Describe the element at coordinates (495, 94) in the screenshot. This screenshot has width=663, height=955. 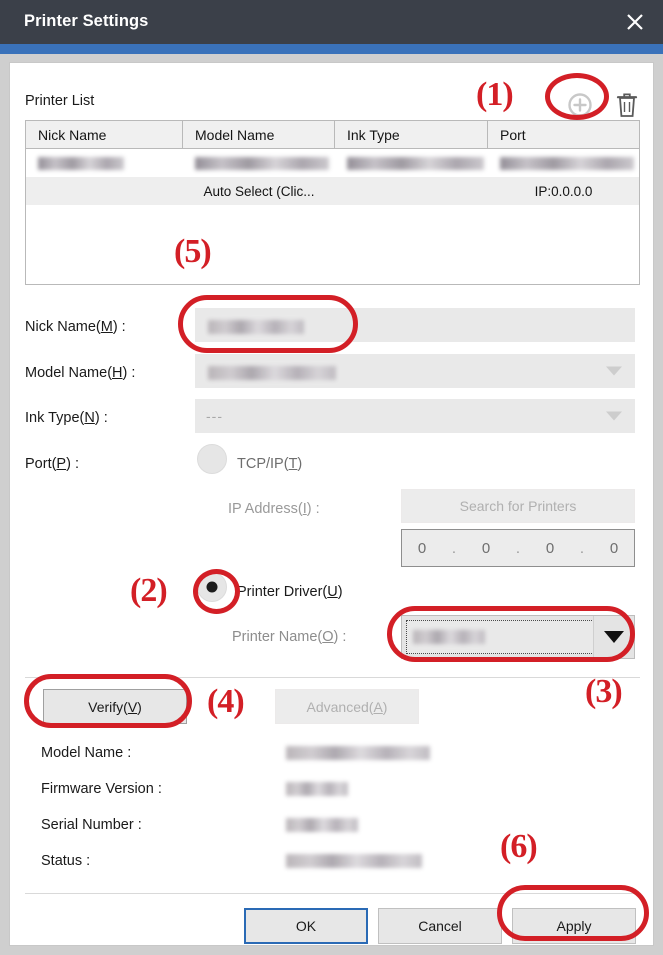
I see `annotation-1-label: (1)` at that location.